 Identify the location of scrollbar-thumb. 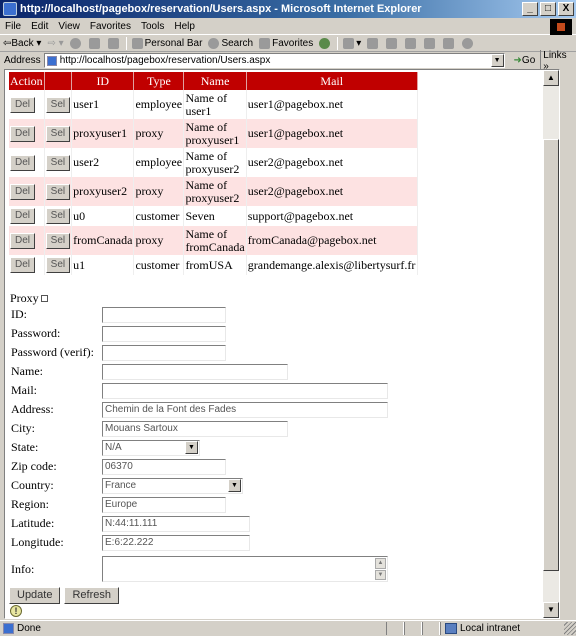
(551, 355).